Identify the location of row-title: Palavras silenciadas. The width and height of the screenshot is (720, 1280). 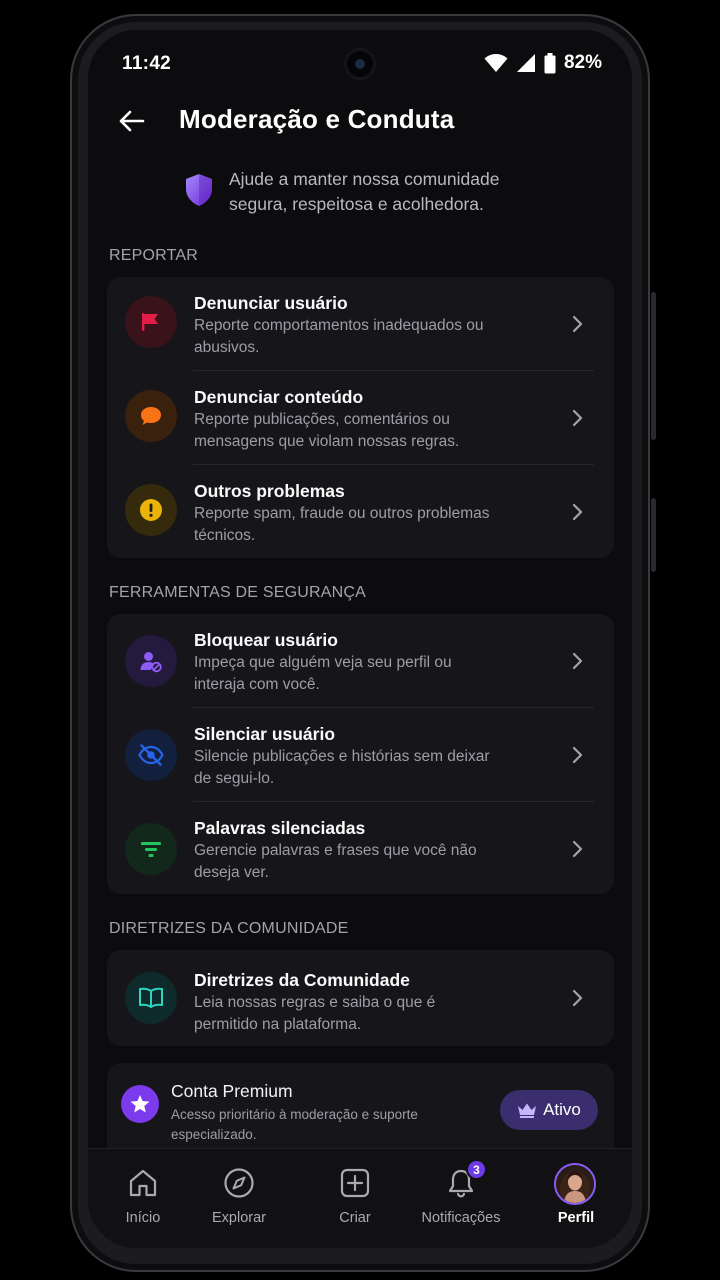
(280, 828).